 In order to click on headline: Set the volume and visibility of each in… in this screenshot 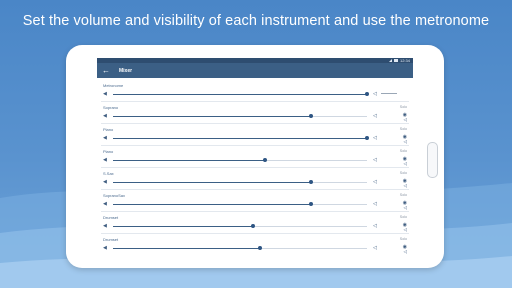, I will do `click(256, 21)`.